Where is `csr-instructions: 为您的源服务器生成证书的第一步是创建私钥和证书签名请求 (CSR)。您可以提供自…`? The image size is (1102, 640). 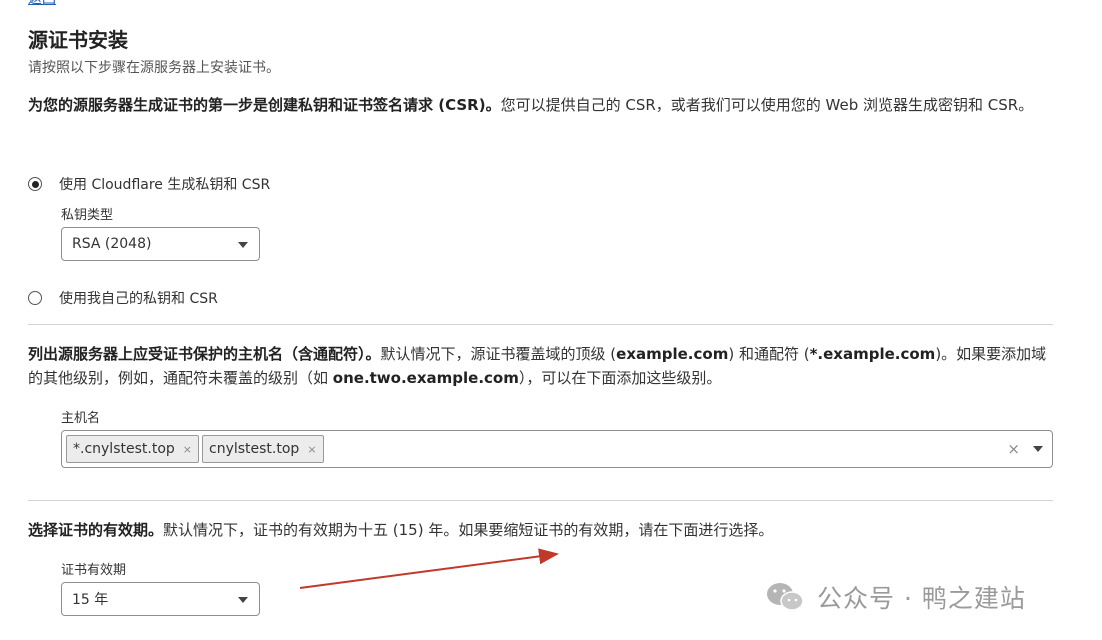
csr-instructions: 为您的源服务器生成证书的第一步是创建私钥和证书签名请求 (CSR)。您可以提供自… is located at coordinates (543, 105).